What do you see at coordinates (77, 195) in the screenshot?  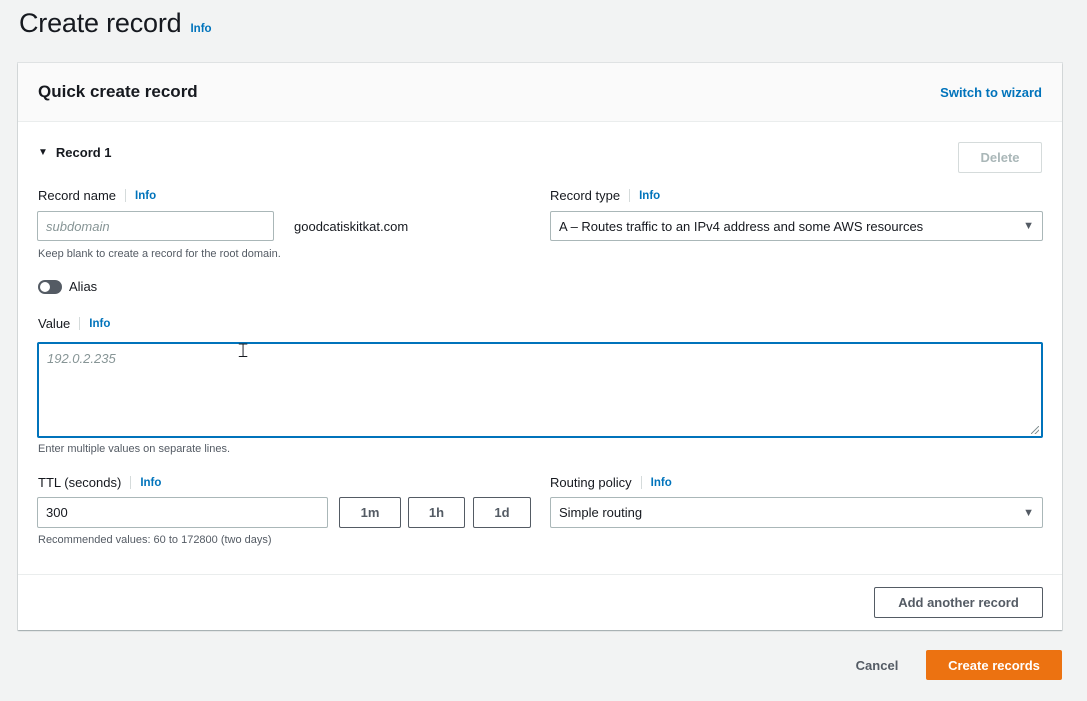 I see `record-name-label-text: Record name` at bounding box center [77, 195].